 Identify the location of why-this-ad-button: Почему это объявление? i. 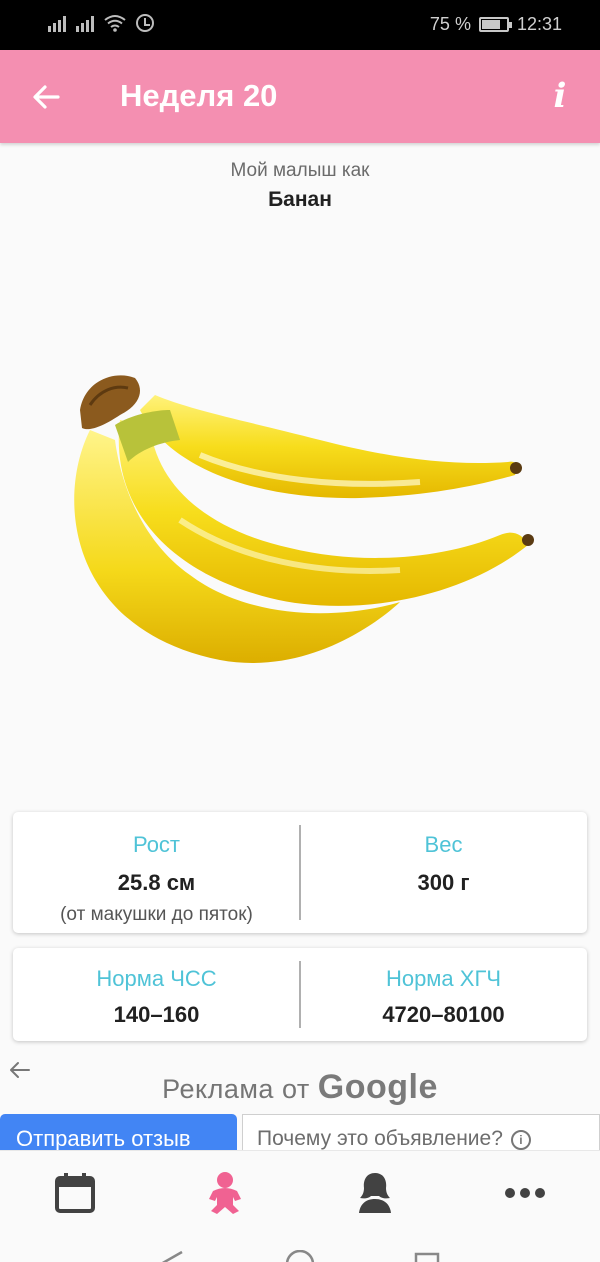
(421, 1134).